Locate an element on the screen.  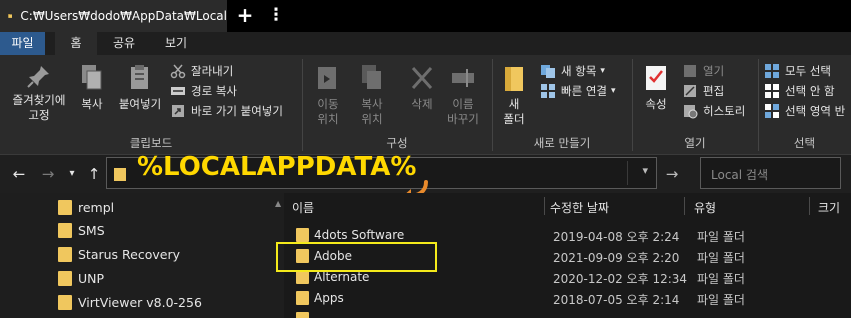
new-folder-icon is located at coordinates (514, 79).